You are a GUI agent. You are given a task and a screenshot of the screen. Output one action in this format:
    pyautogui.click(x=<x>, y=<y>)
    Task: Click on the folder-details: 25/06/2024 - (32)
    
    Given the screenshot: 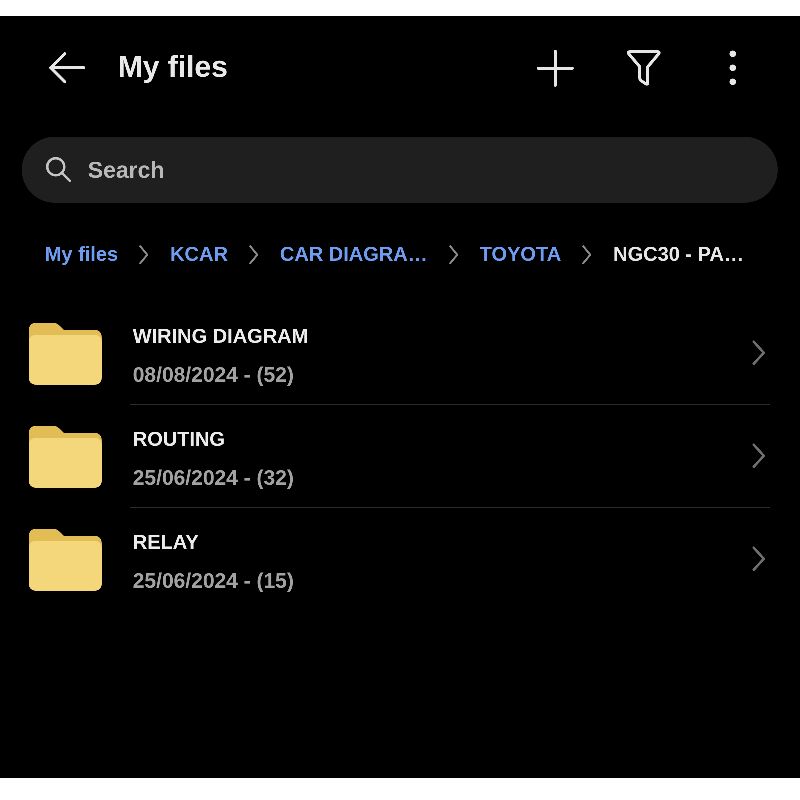 What is the action you would take?
    pyautogui.click(x=213, y=479)
    